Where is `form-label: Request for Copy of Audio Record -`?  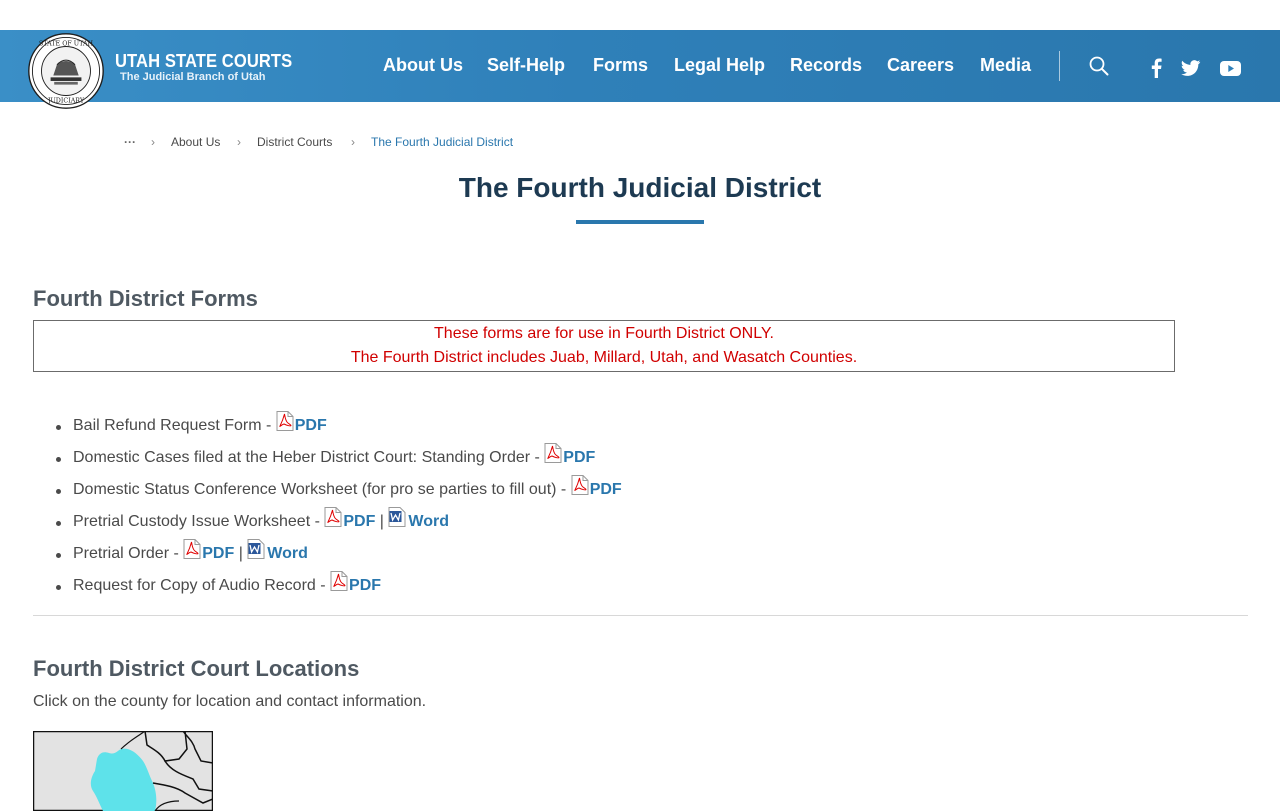
form-label: Request for Copy of Audio Record - is located at coordinates (202, 585).